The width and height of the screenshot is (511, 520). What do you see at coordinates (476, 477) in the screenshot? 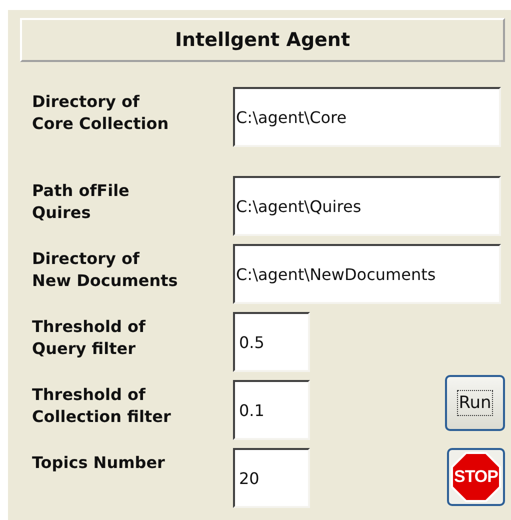
I see `stop-button: STOP` at bounding box center [476, 477].